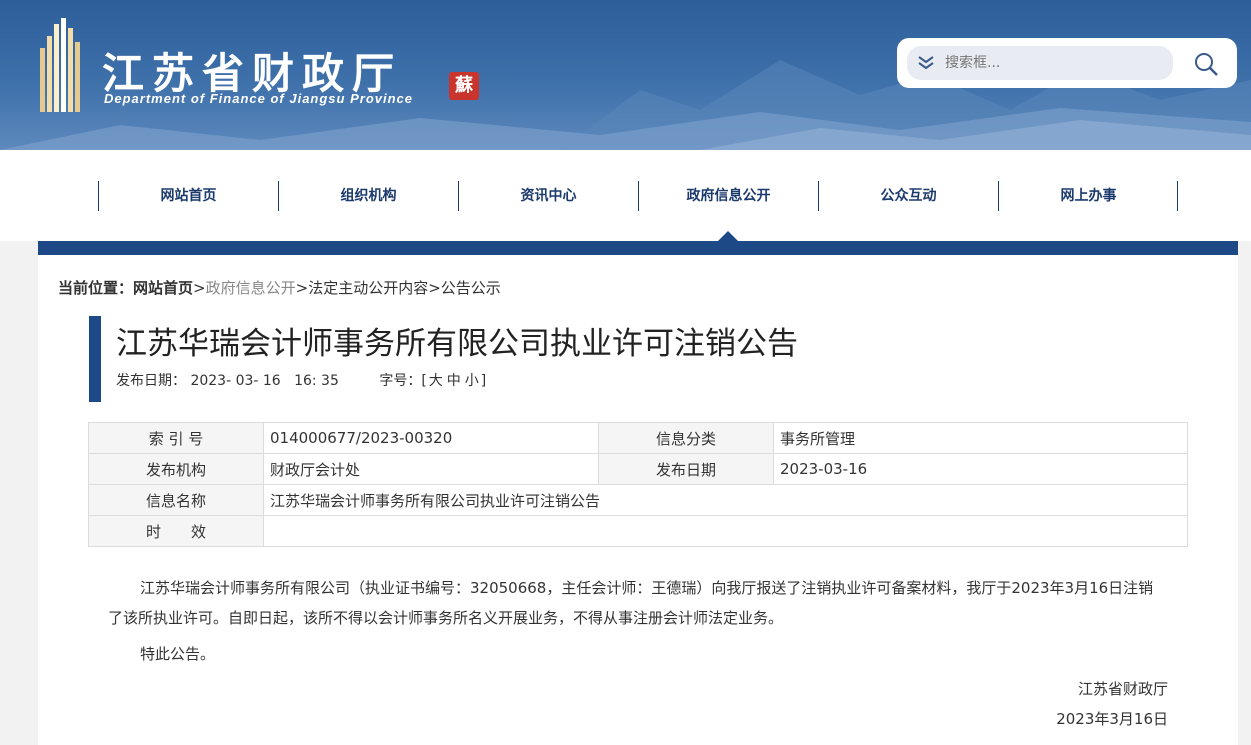 The width and height of the screenshot is (1251, 745). I want to click on category-value: 事务所管理, so click(980, 438).